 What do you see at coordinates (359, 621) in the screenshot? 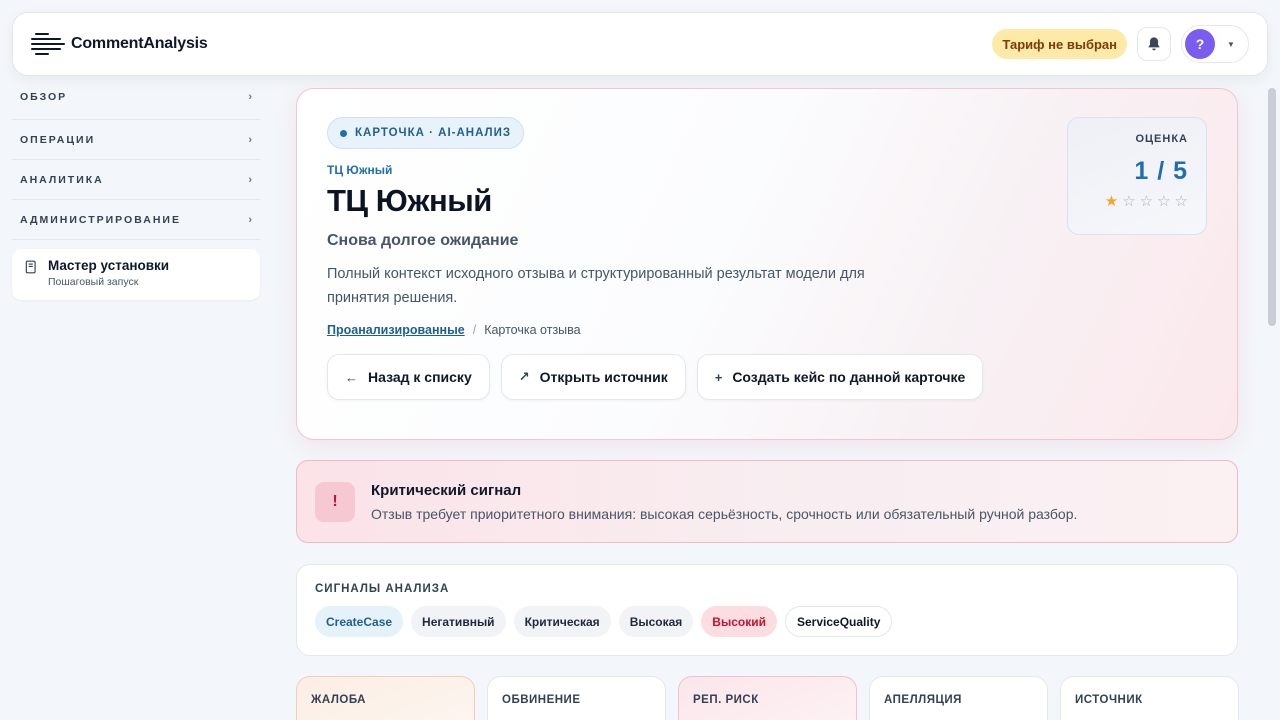
I see `signal-chip: CreateCase` at bounding box center [359, 621].